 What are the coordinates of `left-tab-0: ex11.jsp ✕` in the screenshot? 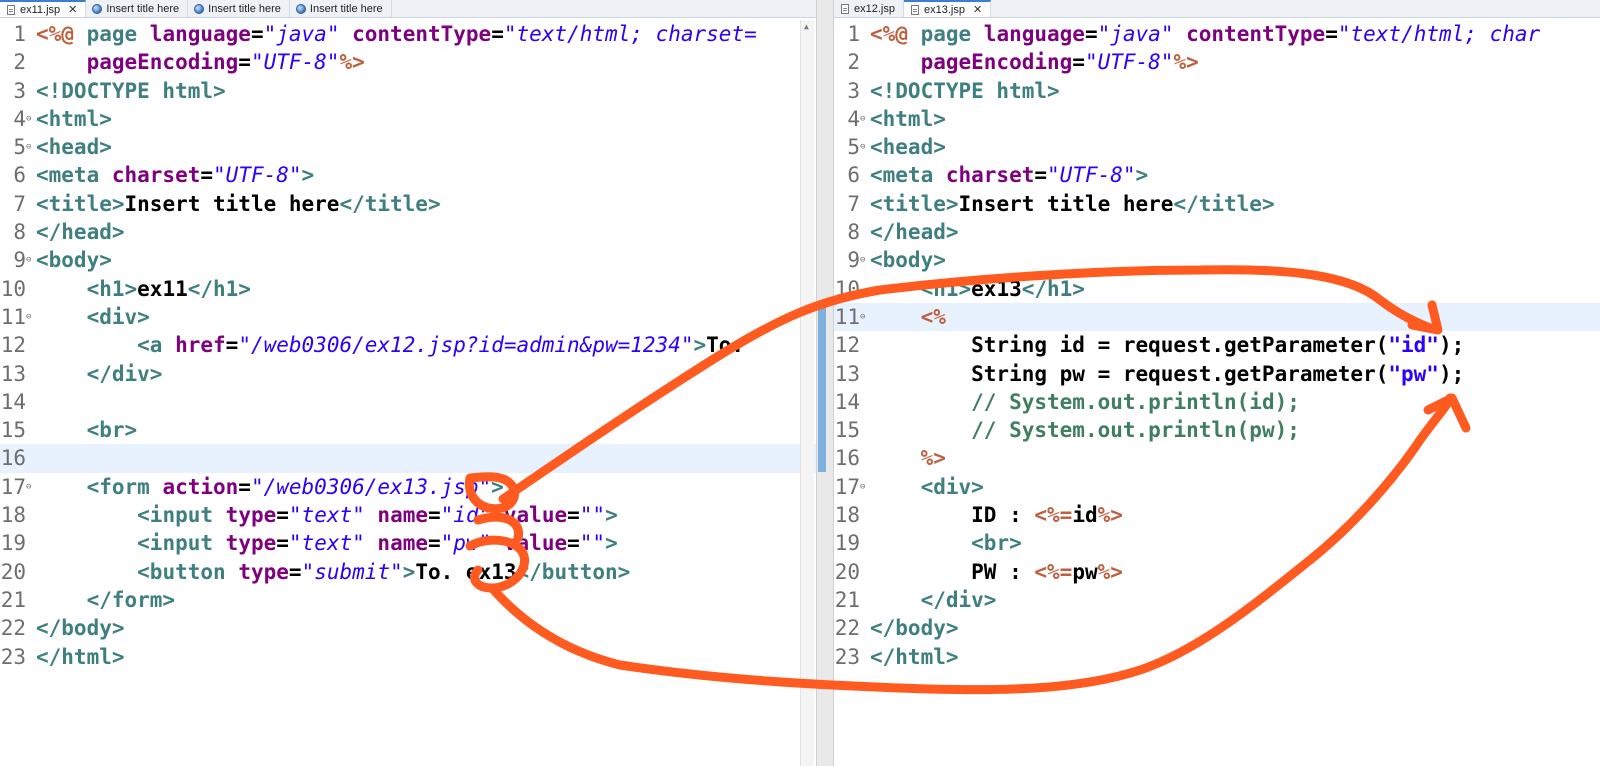 It's located at (43, 8).